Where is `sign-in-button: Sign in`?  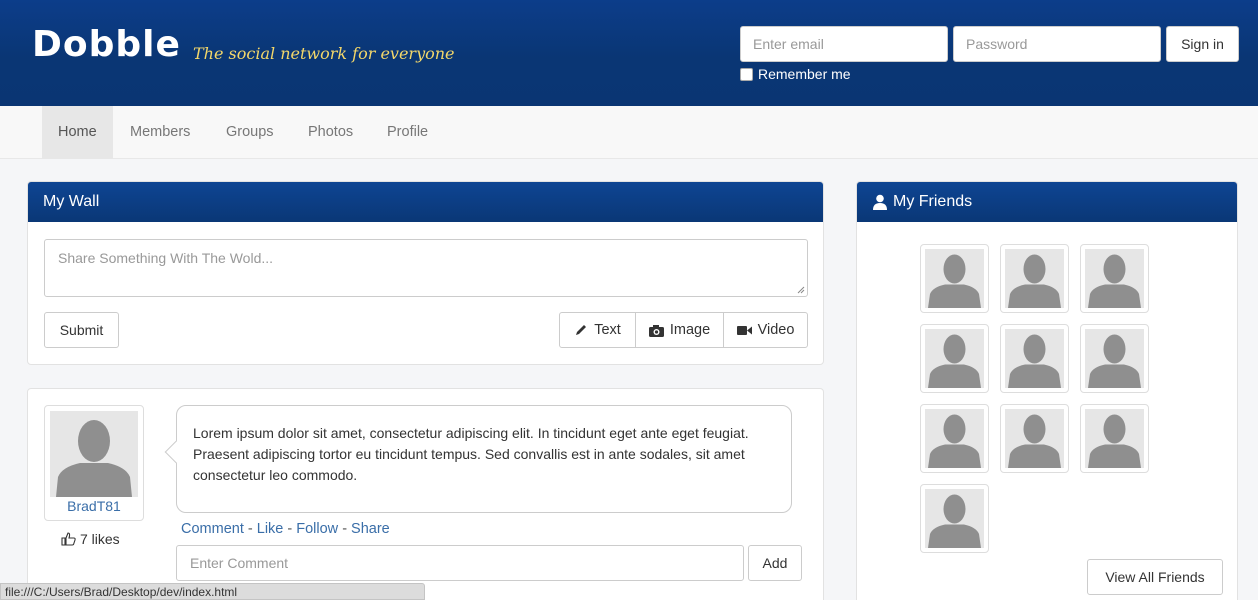
sign-in-button: Sign in is located at coordinates (1202, 44).